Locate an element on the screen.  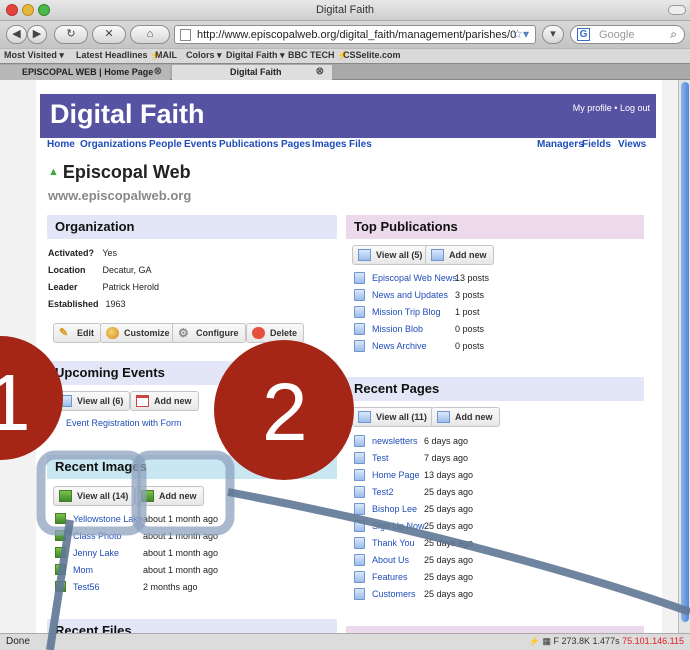
page-link: Customers is located at coordinates (394, 594).